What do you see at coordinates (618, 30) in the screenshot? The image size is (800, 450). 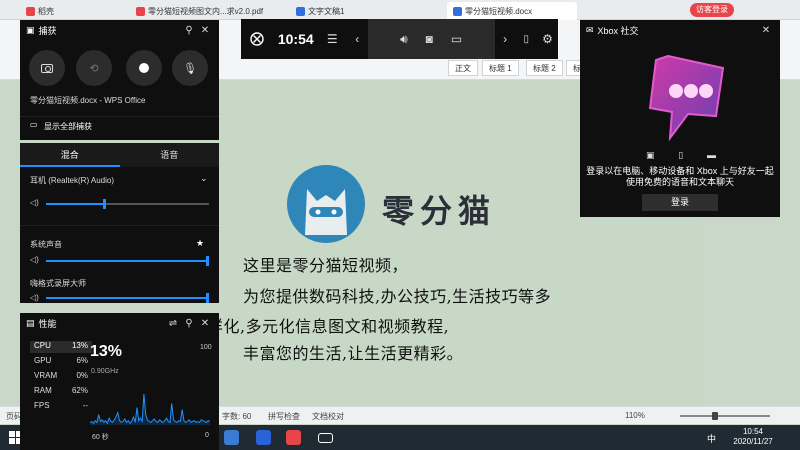 I see `social-title: Xbox 社交` at bounding box center [618, 30].